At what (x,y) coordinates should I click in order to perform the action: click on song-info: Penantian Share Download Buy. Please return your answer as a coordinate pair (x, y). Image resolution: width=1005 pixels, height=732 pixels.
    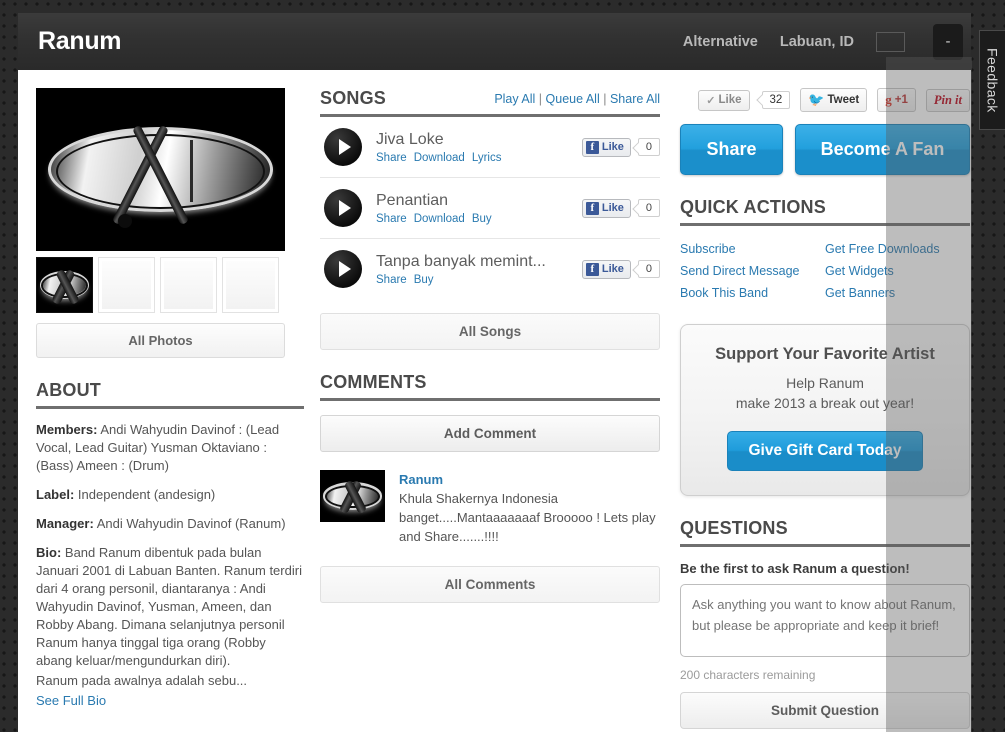
    Looking at the image, I should click on (479, 208).